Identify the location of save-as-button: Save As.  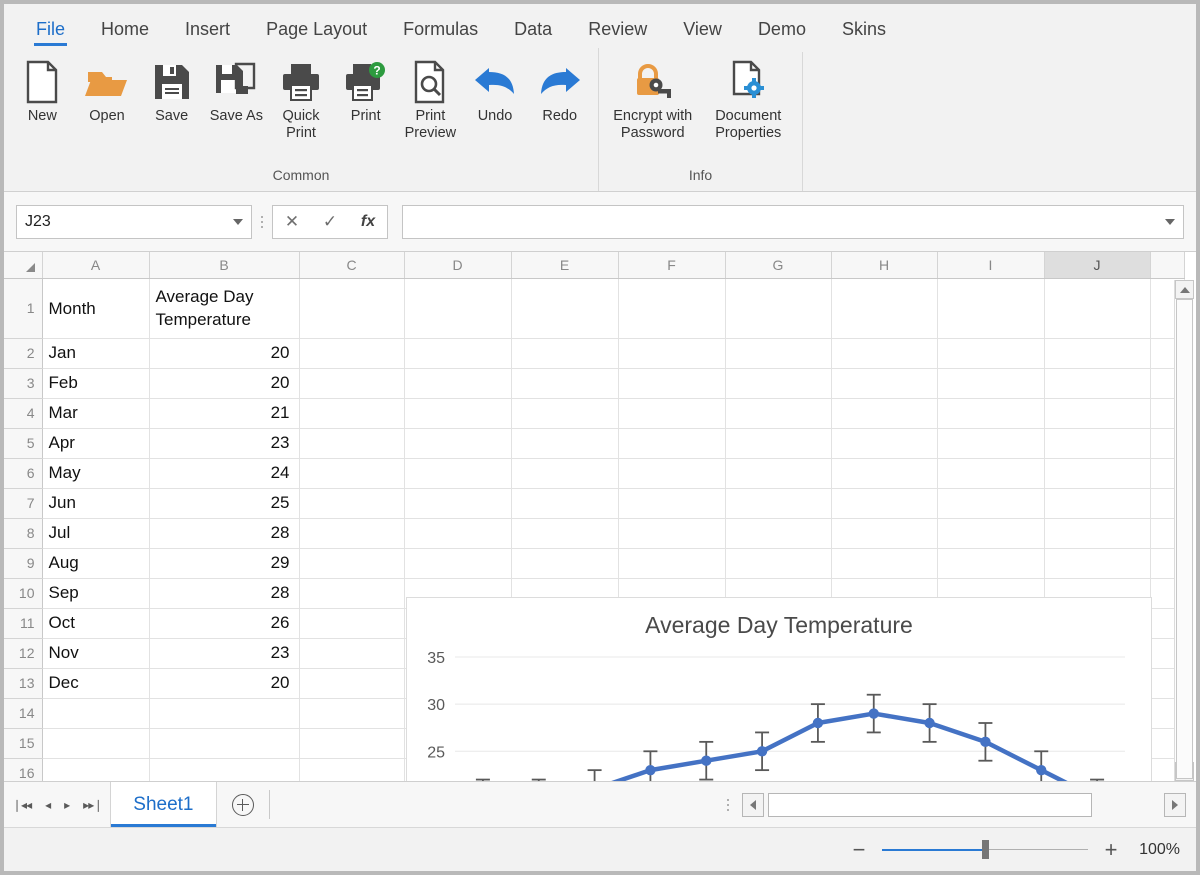
(236, 91).